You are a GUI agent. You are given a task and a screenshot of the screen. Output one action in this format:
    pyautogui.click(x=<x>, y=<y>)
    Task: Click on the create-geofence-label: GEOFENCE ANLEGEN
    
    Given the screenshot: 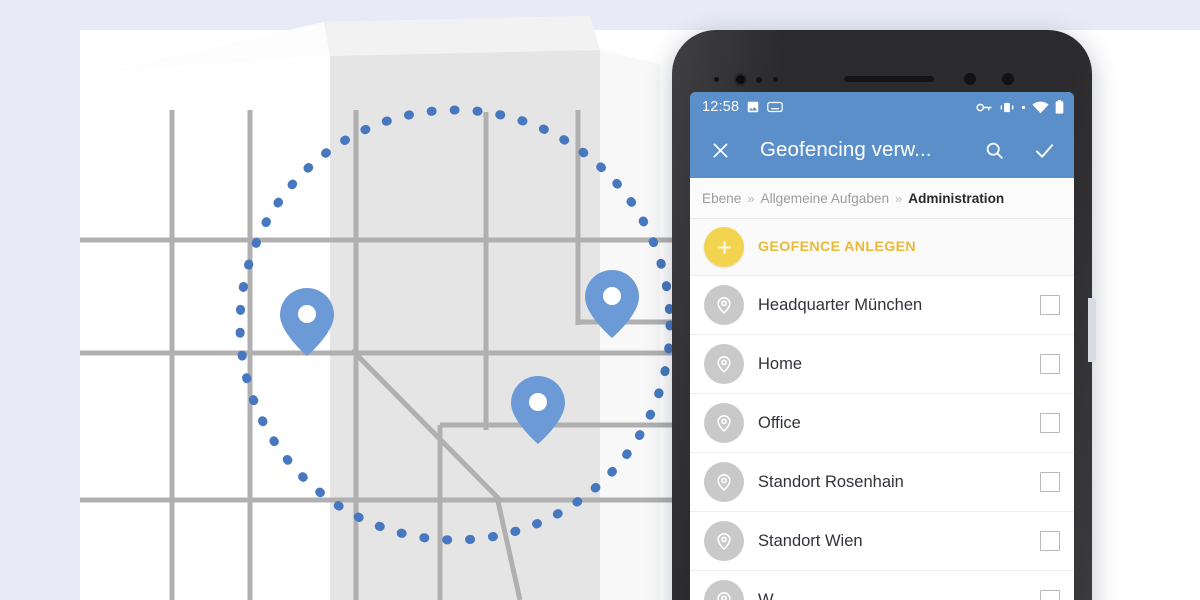 What is the action you would take?
    pyautogui.click(x=837, y=247)
    